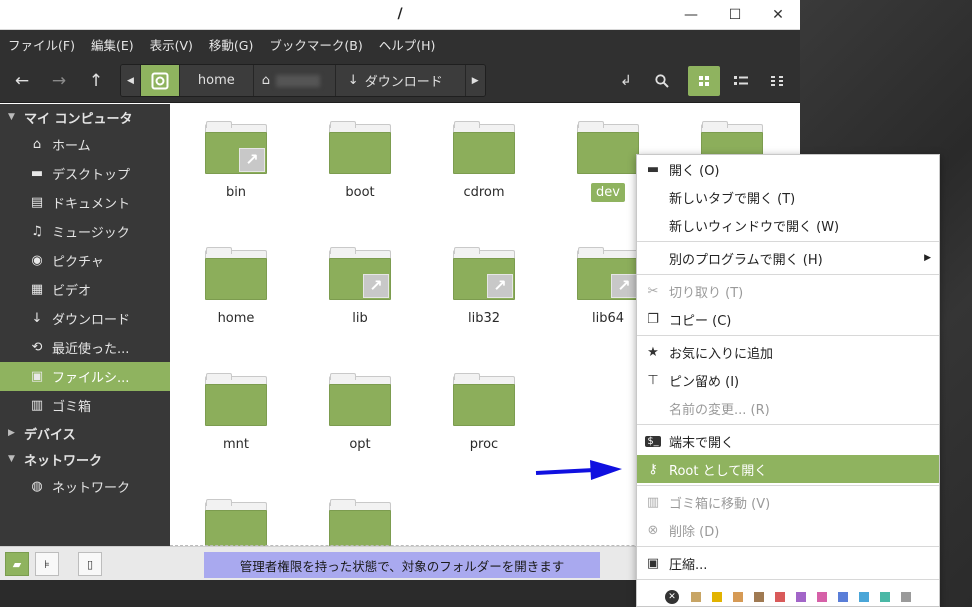 This screenshot has height=607, width=972. Describe the element at coordinates (37, 260) in the screenshot. I see `camera-icon: ◉` at that location.